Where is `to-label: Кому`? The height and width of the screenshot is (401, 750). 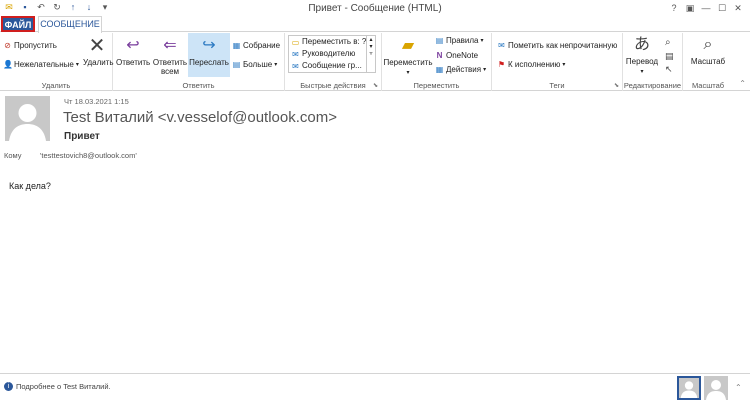
to-label: Кому is located at coordinates (13, 155).